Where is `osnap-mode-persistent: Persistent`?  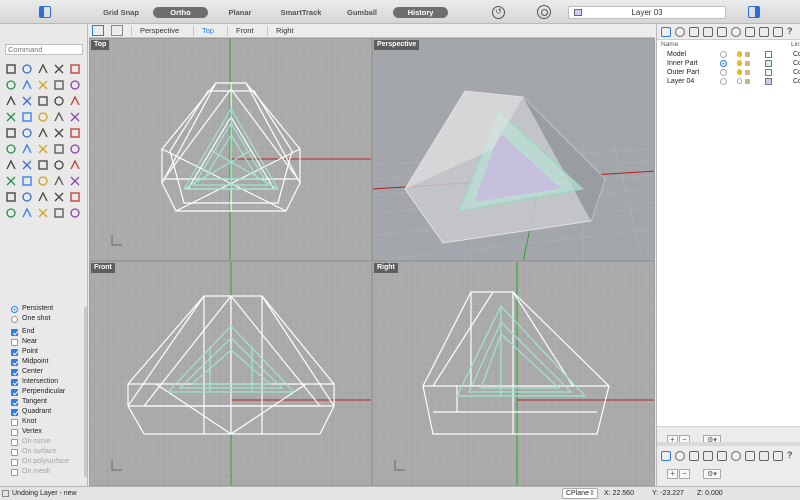
osnap-mode-persistent: Persistent is located at coordinates (45, 309).